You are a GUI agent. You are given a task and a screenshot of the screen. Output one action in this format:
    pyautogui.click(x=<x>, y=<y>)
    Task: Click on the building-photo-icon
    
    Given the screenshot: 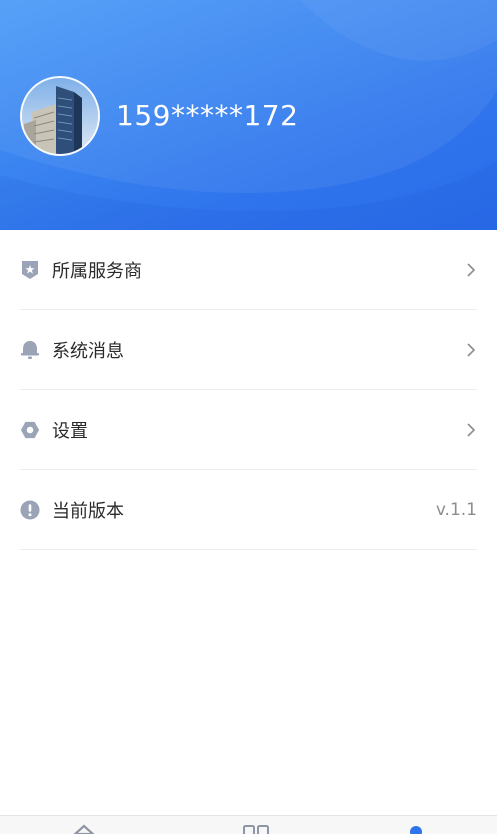 What is the action you would take?
    pyautogui.click(x=60, y=116)
    